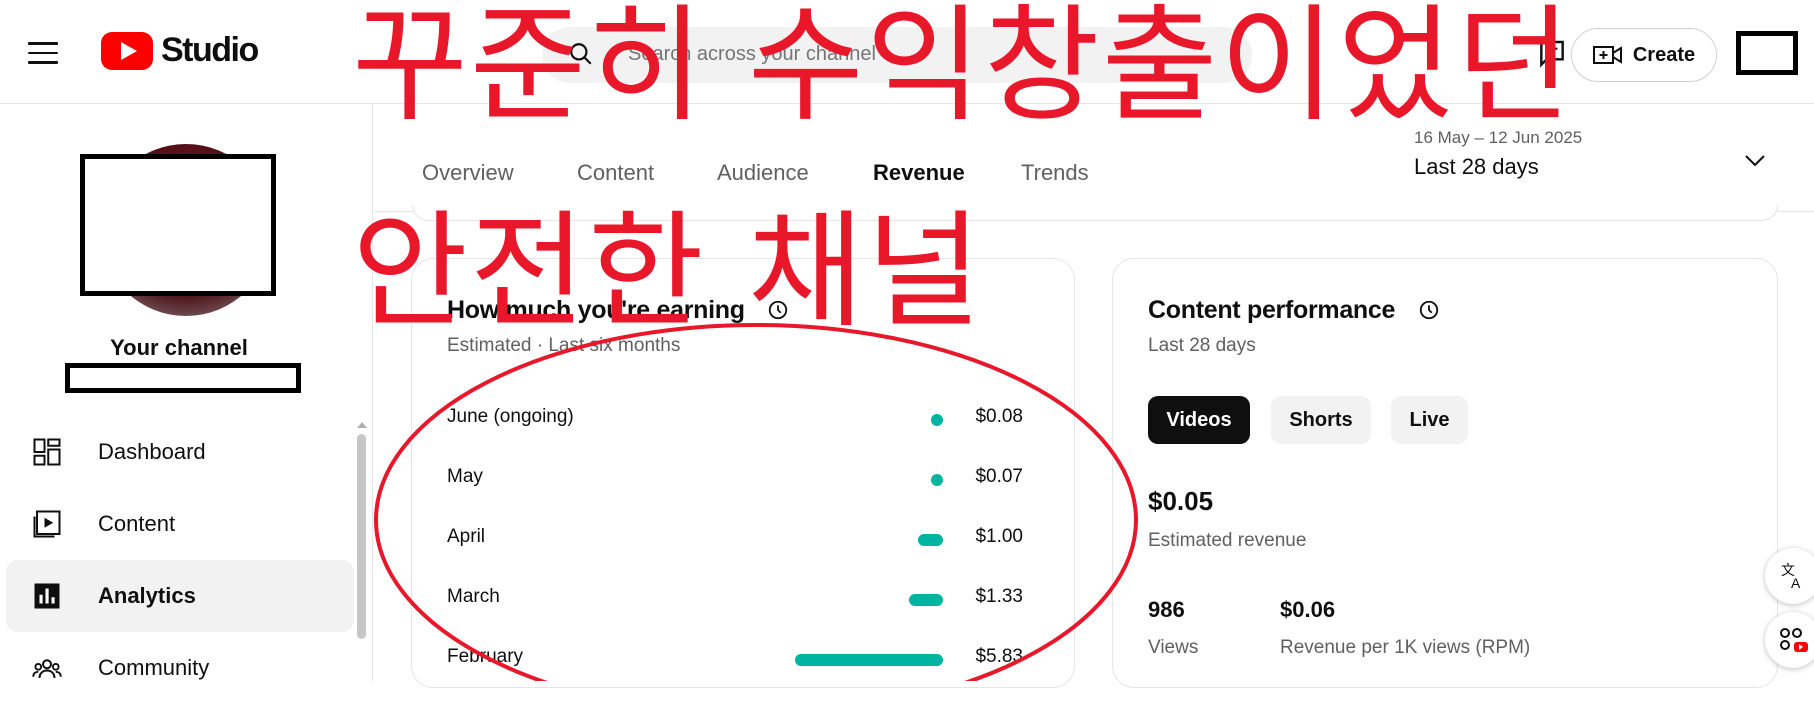 This screenshot has width=1814, height=704. I want to click on pill-live: Live, so click(1429, 420).